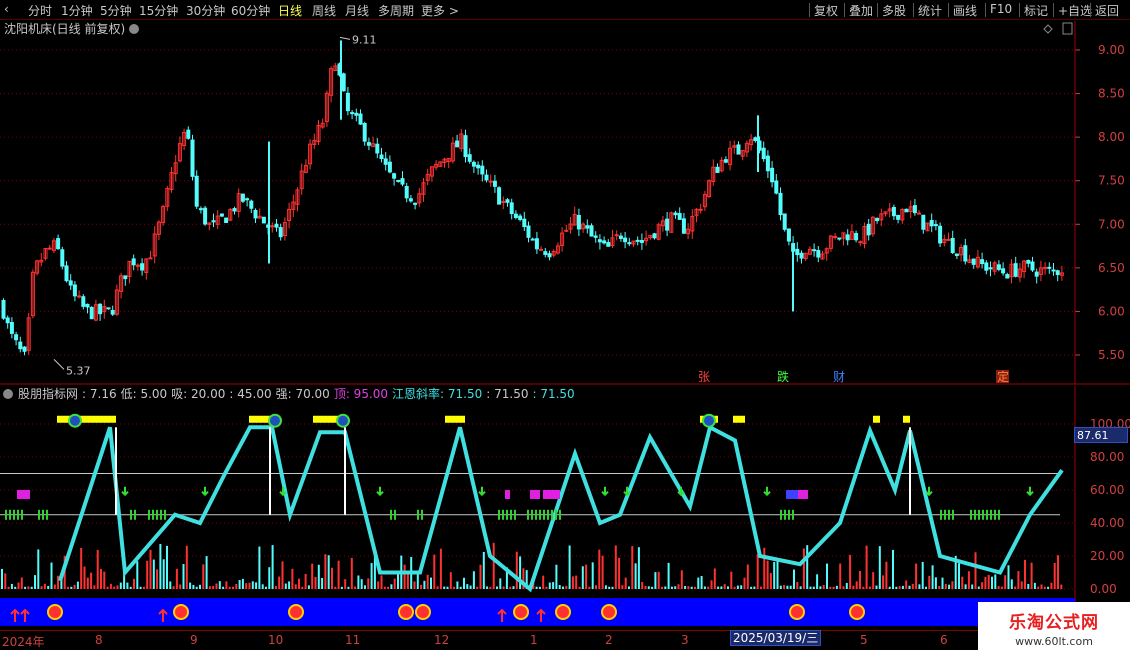 Image resolution: width=1130 pixels, height=650 pixels. Describe the element at coordinates (396, 10) in the screenshot. I see `period-tab: 多周期` at that location.